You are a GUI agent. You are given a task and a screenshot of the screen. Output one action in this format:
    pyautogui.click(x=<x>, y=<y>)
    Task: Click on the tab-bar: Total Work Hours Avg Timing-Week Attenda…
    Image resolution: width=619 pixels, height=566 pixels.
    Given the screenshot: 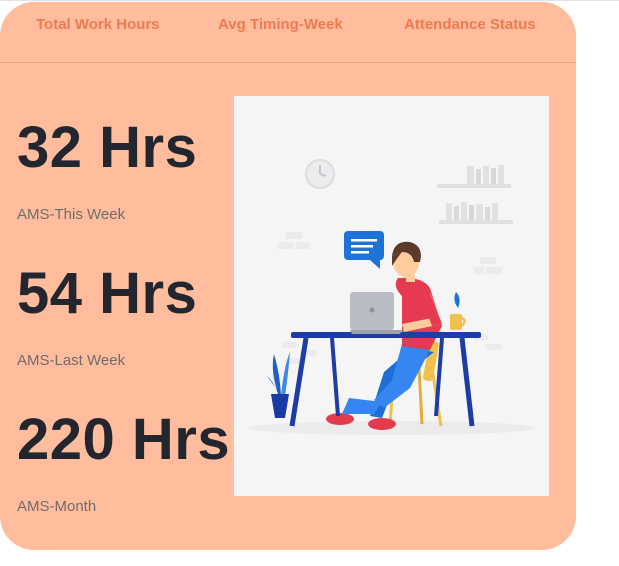 What is the action you would take?
    pyautogui.click(x=288, y=32)
    